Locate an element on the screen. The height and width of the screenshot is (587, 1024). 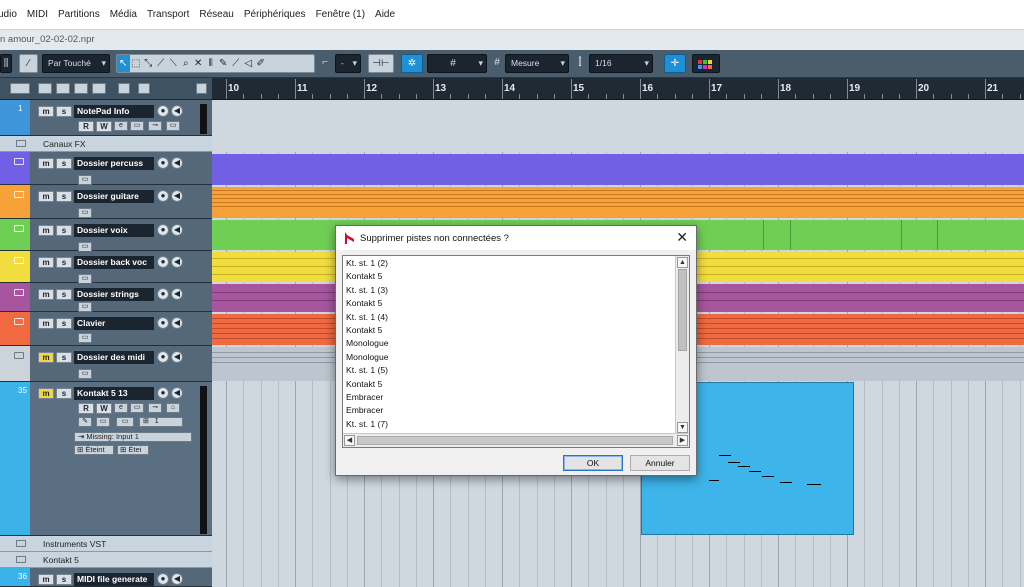
split-tool-icon: ⤡ is located at coordinates (148, 63).